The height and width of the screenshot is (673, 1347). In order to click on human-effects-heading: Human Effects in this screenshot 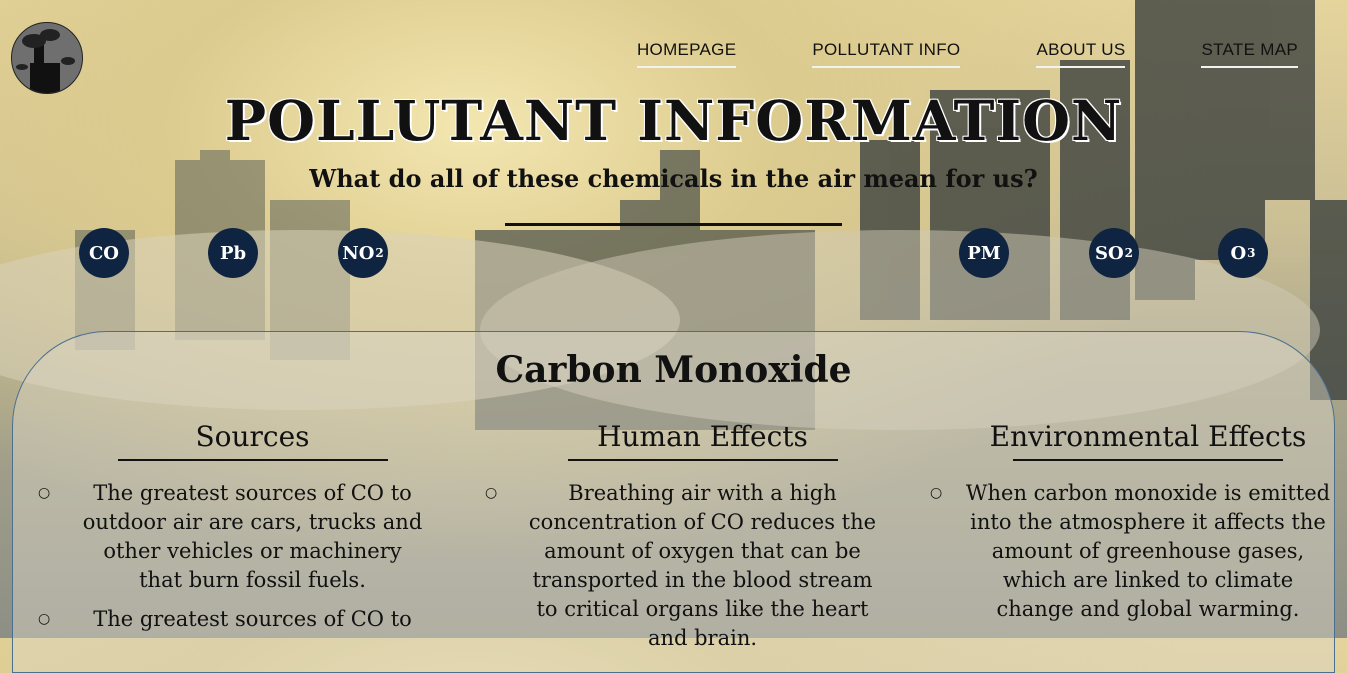, I will do `click(702, 436)`.